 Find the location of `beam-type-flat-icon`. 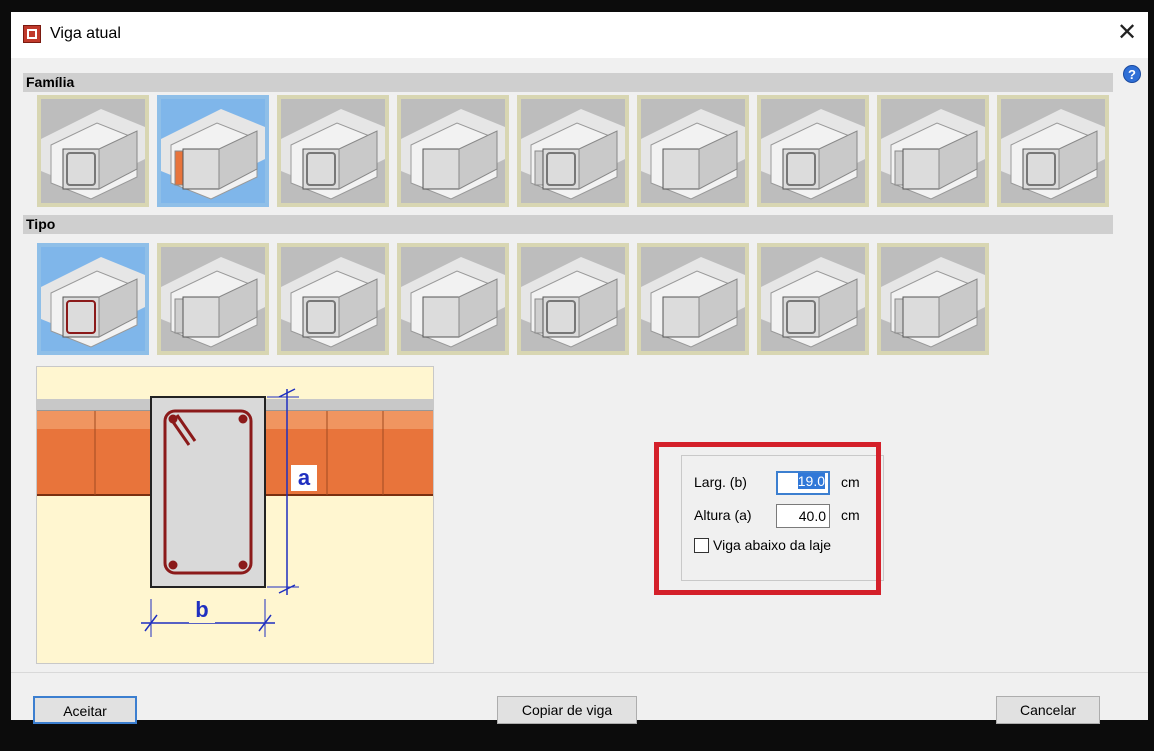

beam-type-flat-icon is located at coordinates (213, 299).